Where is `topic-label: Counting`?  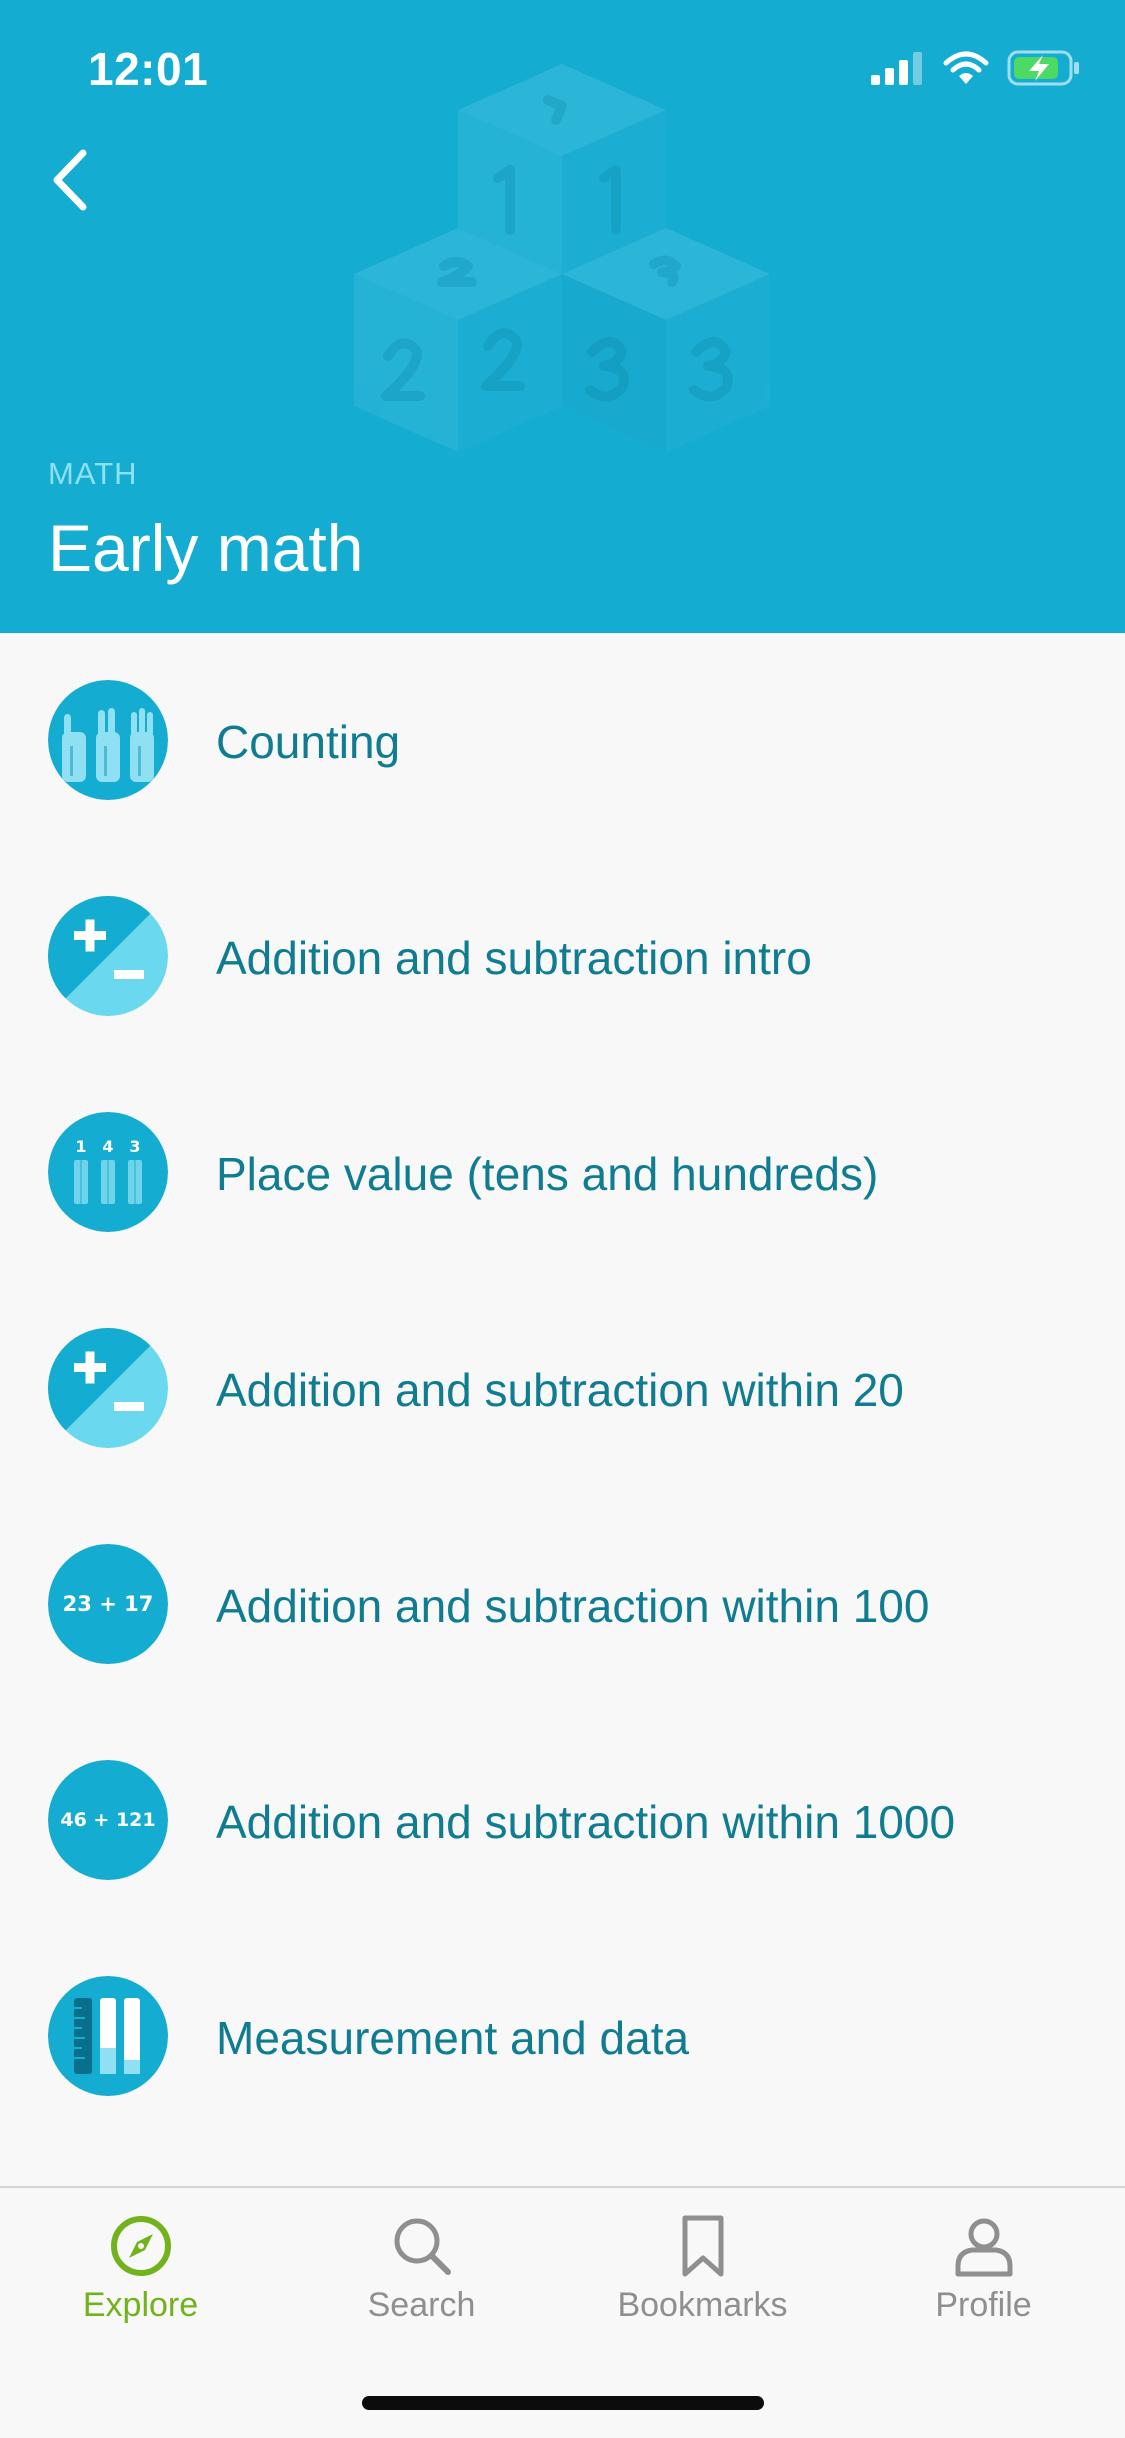
topic-label: Counting is located at coordinates (308, 742).